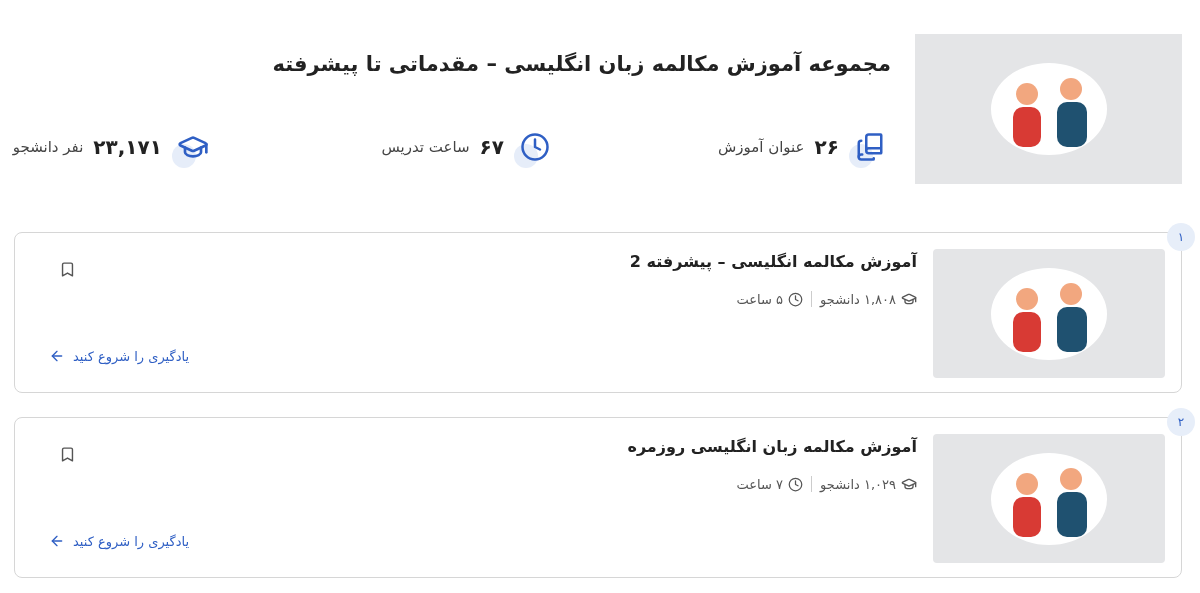 The height and width of the screenshot is (593, 1200). I want to click on course-duration: ۷ ساعت, so click(760, 484).